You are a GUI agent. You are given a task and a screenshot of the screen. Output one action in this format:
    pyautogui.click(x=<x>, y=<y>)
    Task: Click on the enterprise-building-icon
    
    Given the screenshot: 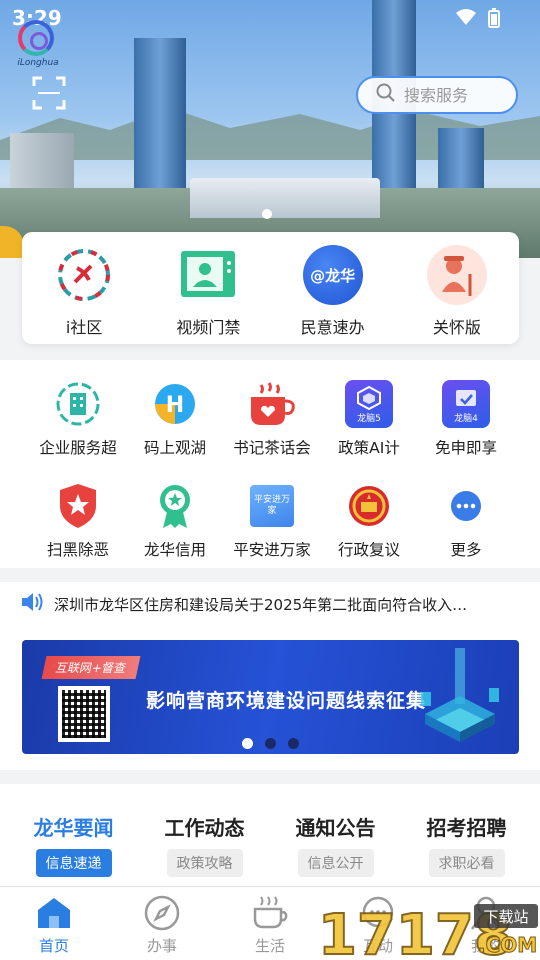 What is the action you would take?
    pyautogui.click(x=78, y=404)
    